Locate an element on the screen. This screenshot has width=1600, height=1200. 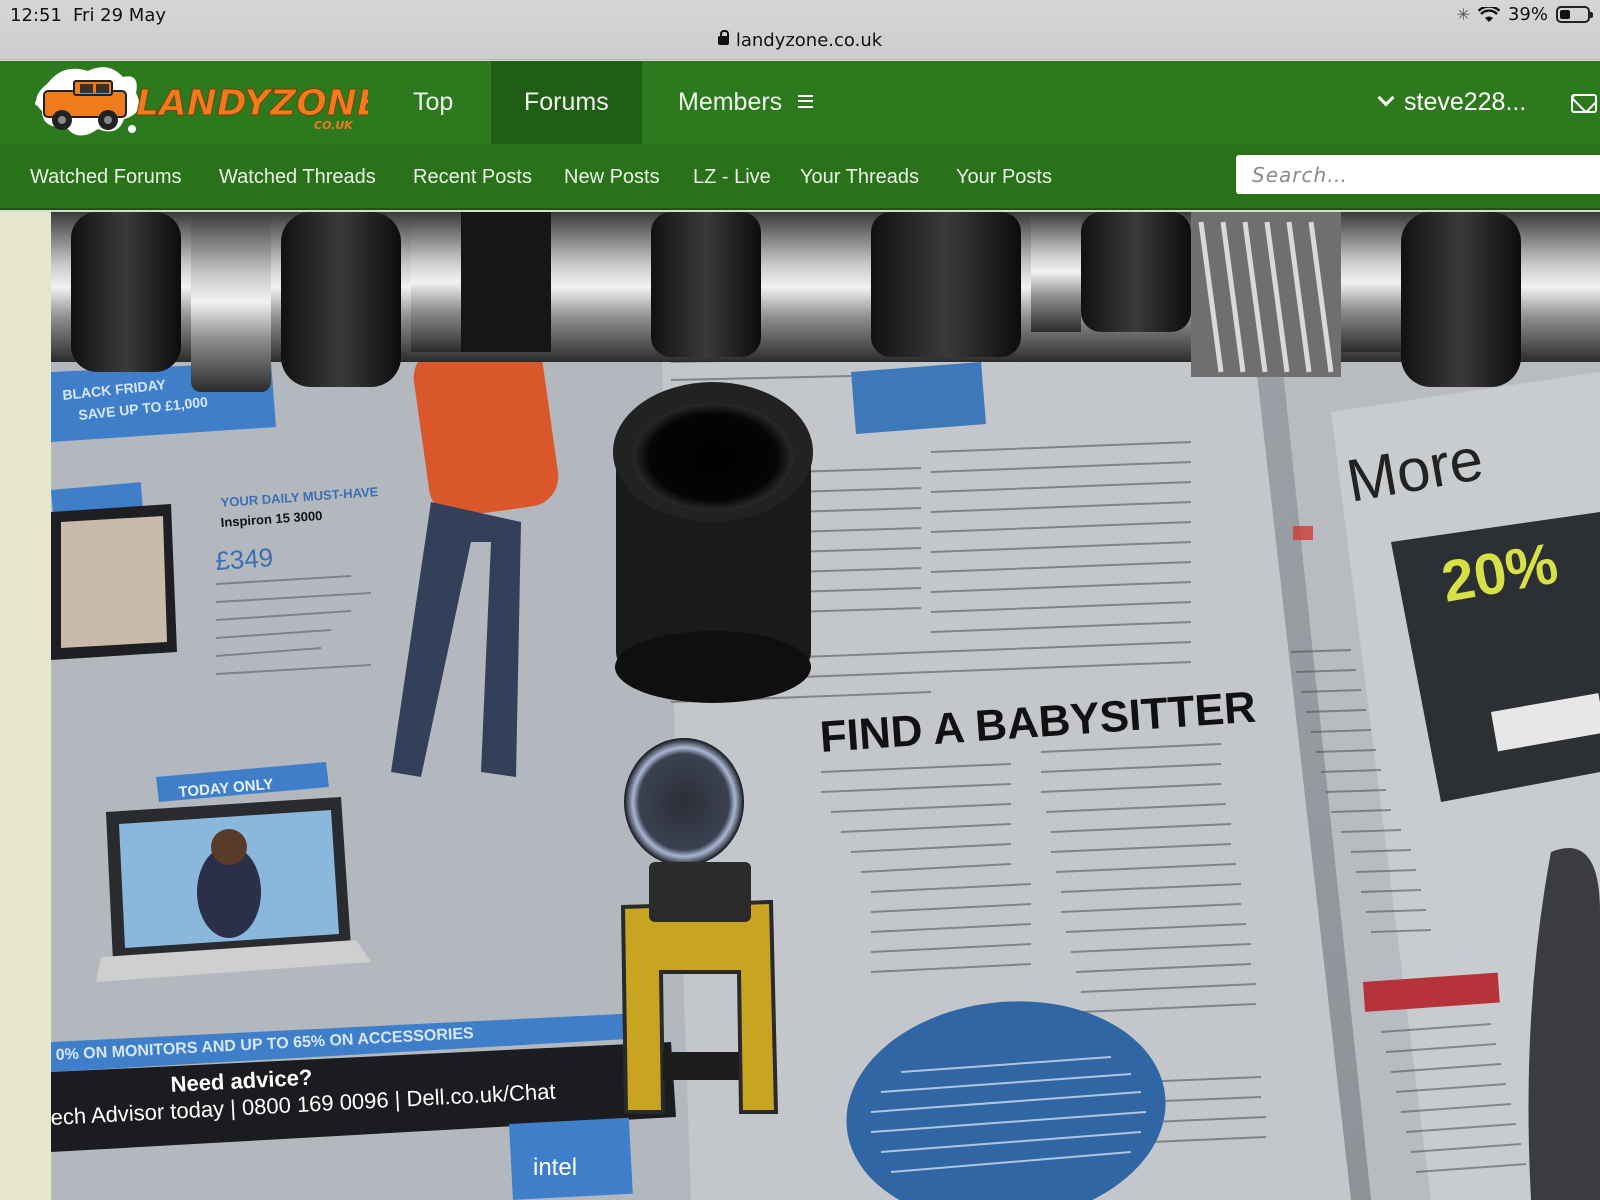
subnav-lz-live: LZ - Live is located at coordinates (732, 177).